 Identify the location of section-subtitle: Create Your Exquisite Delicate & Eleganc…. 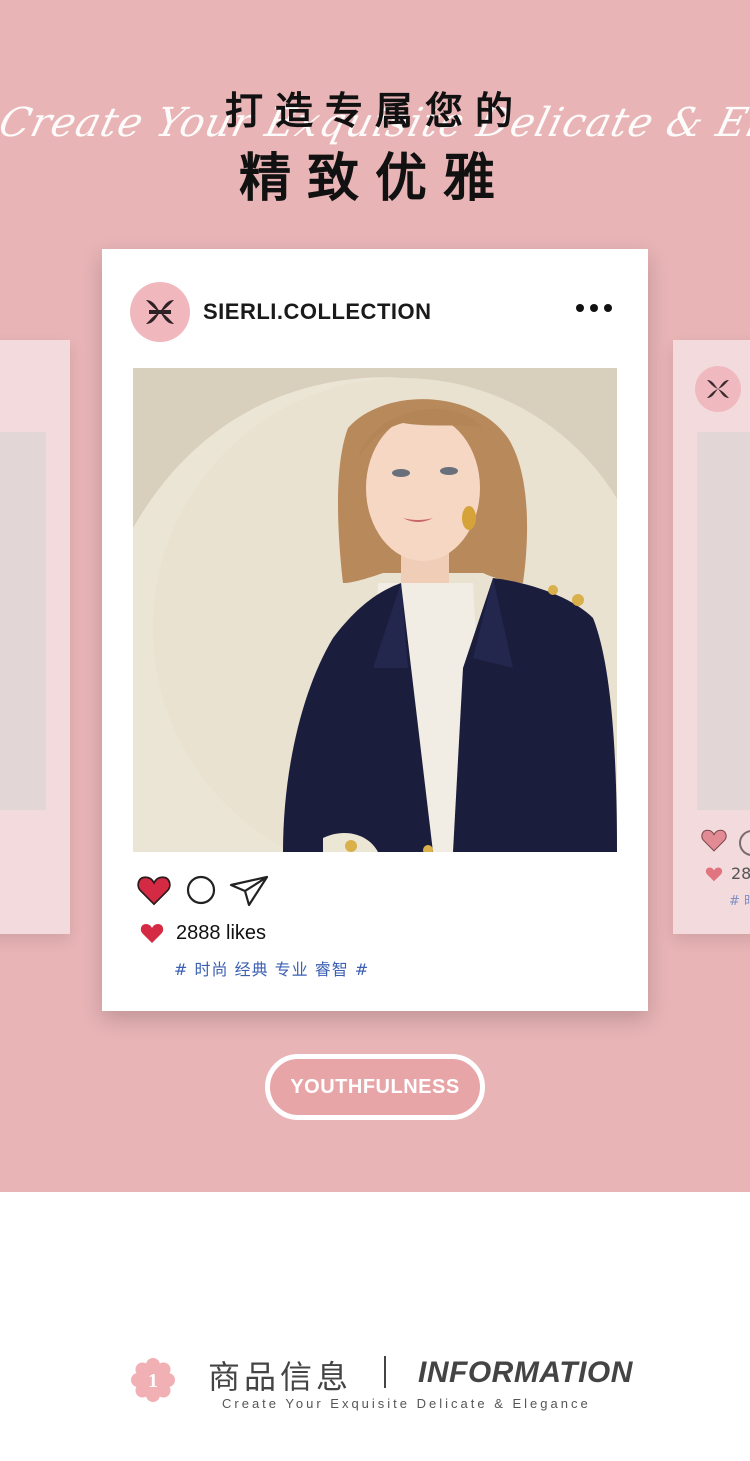
(406, 1403).